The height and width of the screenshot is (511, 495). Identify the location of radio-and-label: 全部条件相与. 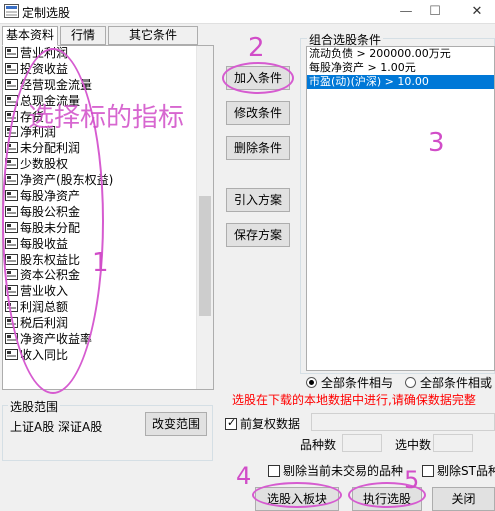
(357, 383).